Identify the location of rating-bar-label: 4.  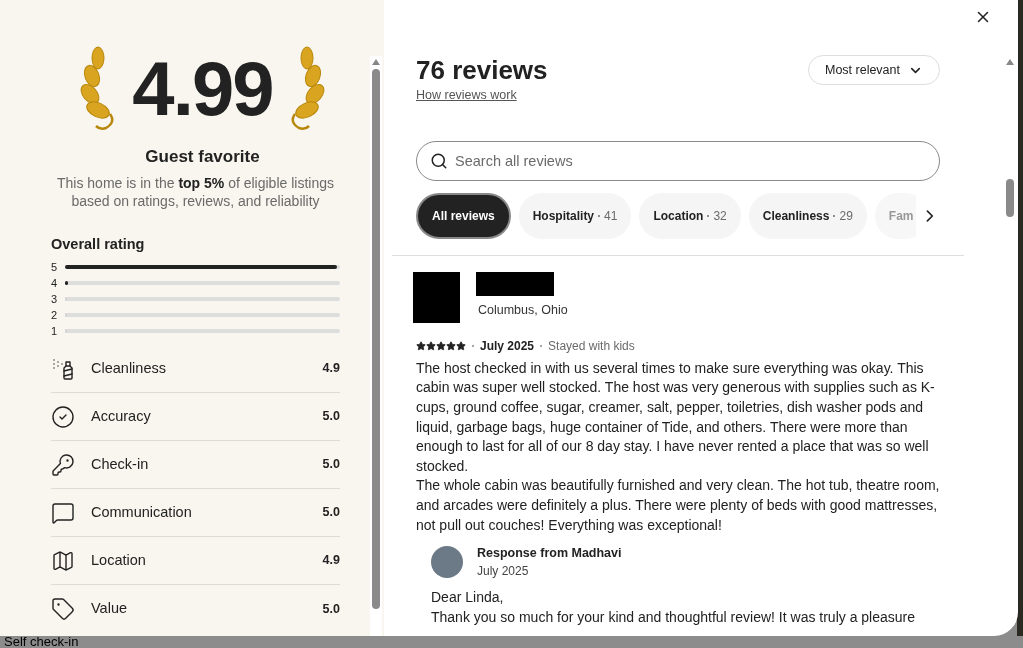
(54, 284).